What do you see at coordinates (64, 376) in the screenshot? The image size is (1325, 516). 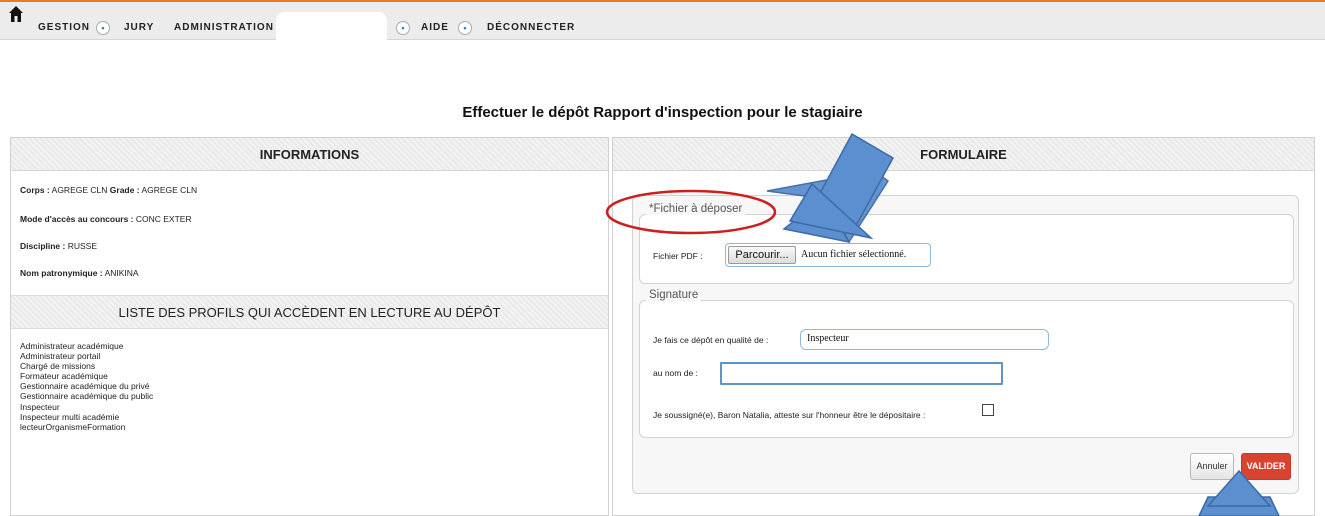 I see `profile-item: Formateur académique` at bounding box center [64, 376].